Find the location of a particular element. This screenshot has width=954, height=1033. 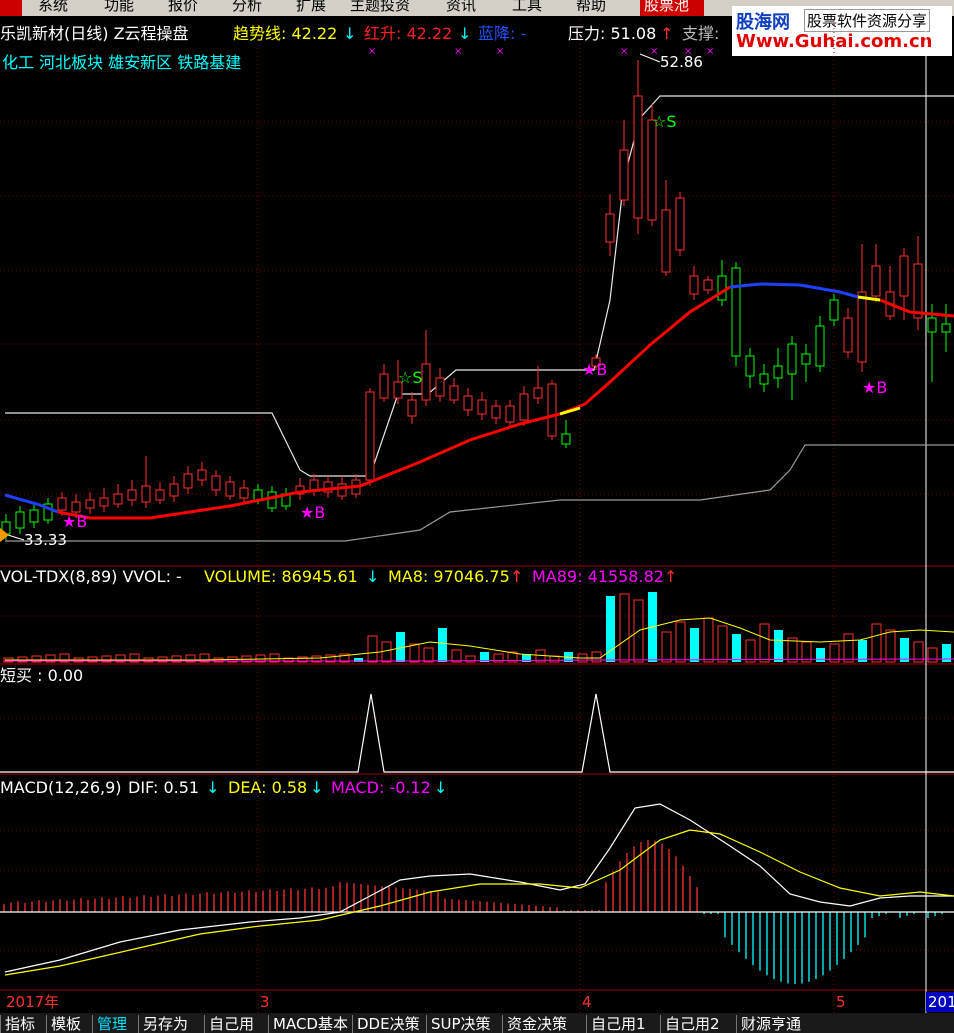

short-buy-indicator-name: 短买 : 0.00 is located at coordinates (41, 676).